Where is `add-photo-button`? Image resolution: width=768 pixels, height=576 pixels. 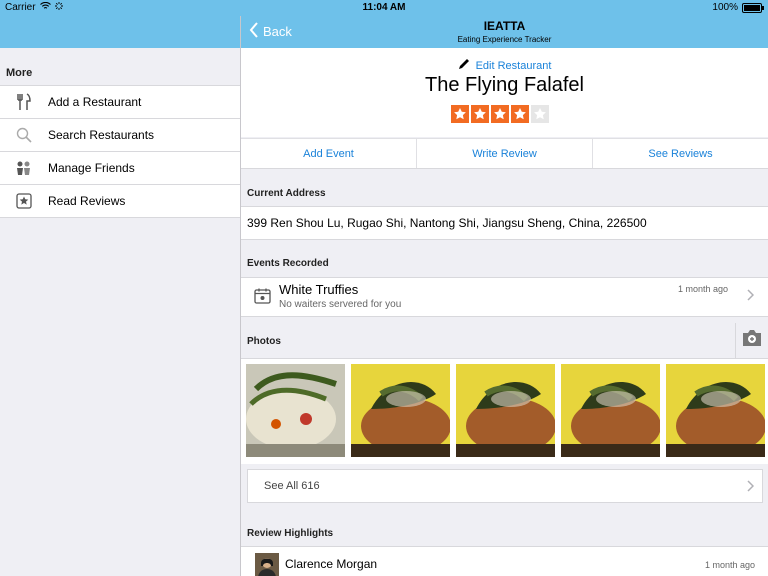 add-photo-button is located at coordinates (751, 340).